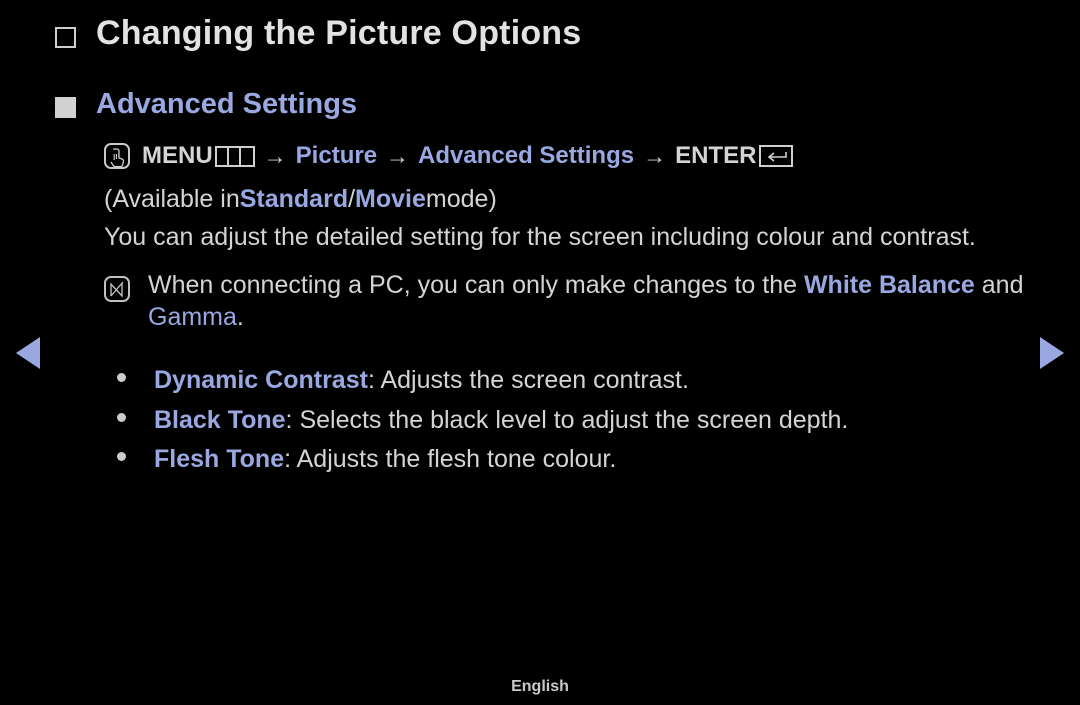 The width and height of the screenshot is (1080, 705). I want to click on note-text-after: ., so click(240, 316).